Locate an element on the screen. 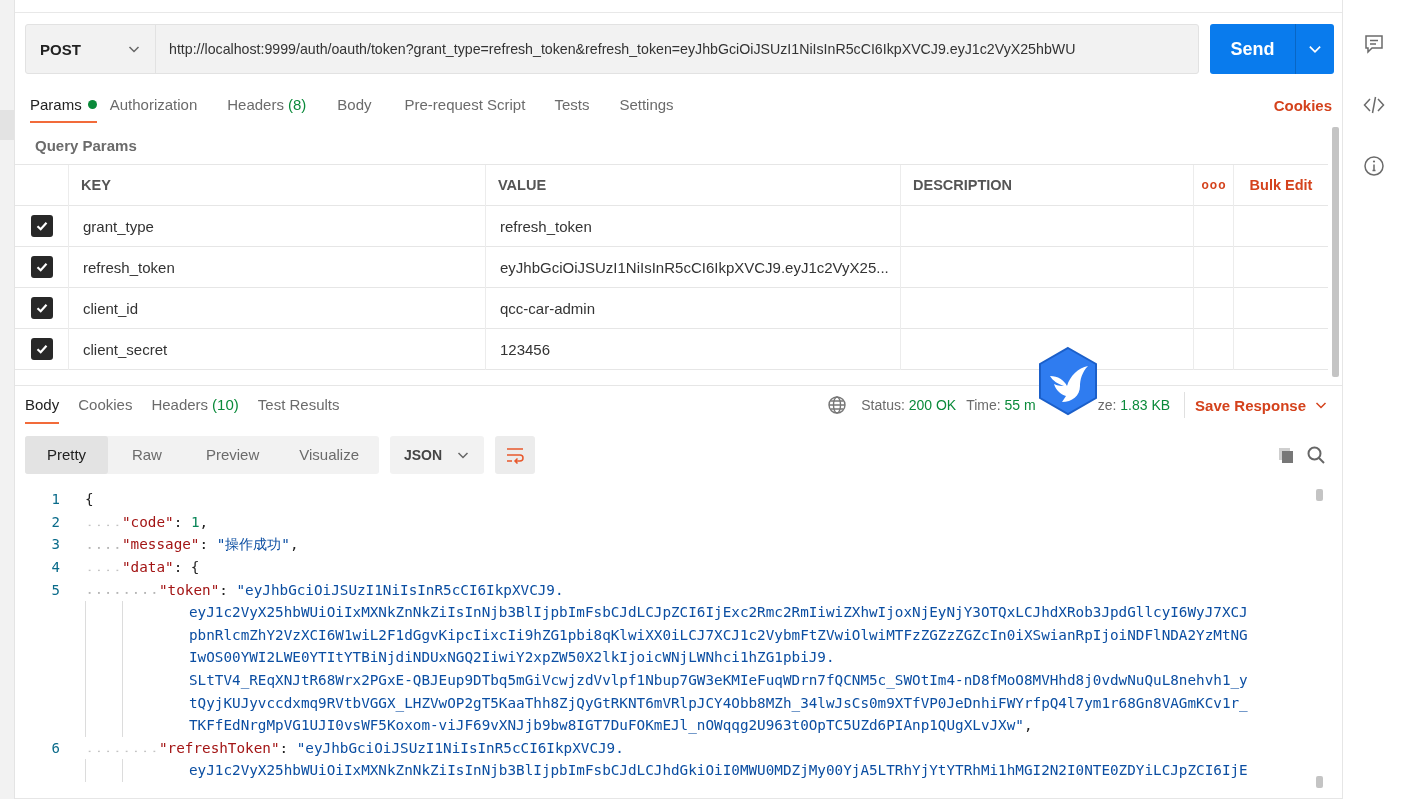  table-cell-text: client_secret is located at coordinates (125, 349).